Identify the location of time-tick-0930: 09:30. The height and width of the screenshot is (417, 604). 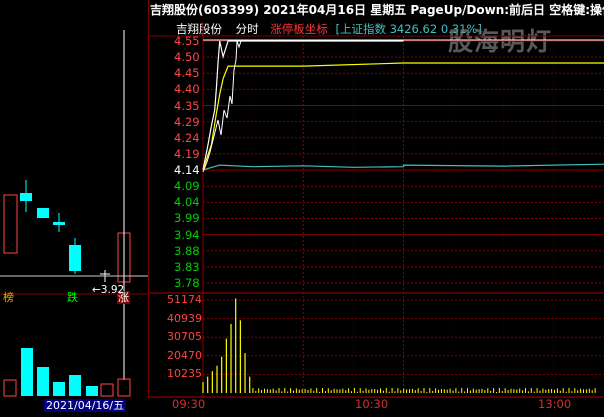
(189, 404).